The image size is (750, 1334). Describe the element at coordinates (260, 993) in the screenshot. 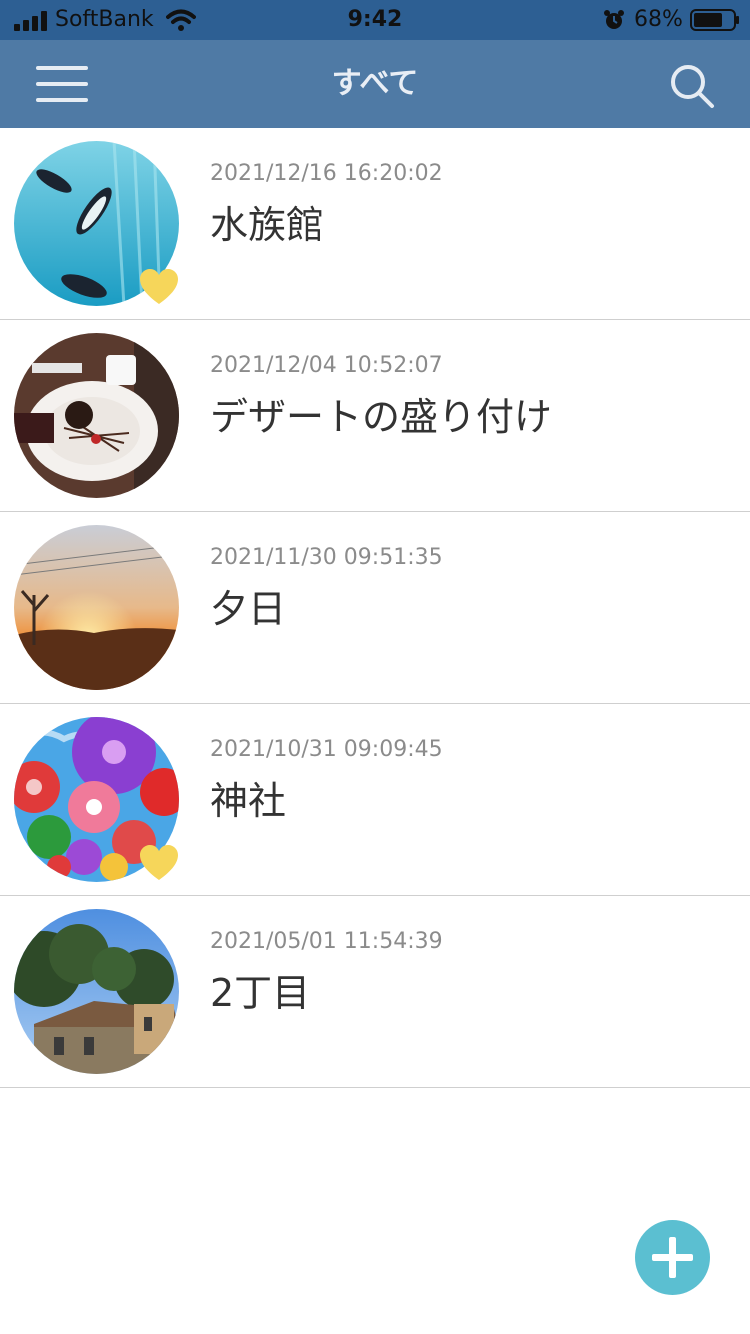

I see `entry-title: 2丁目` at that location.